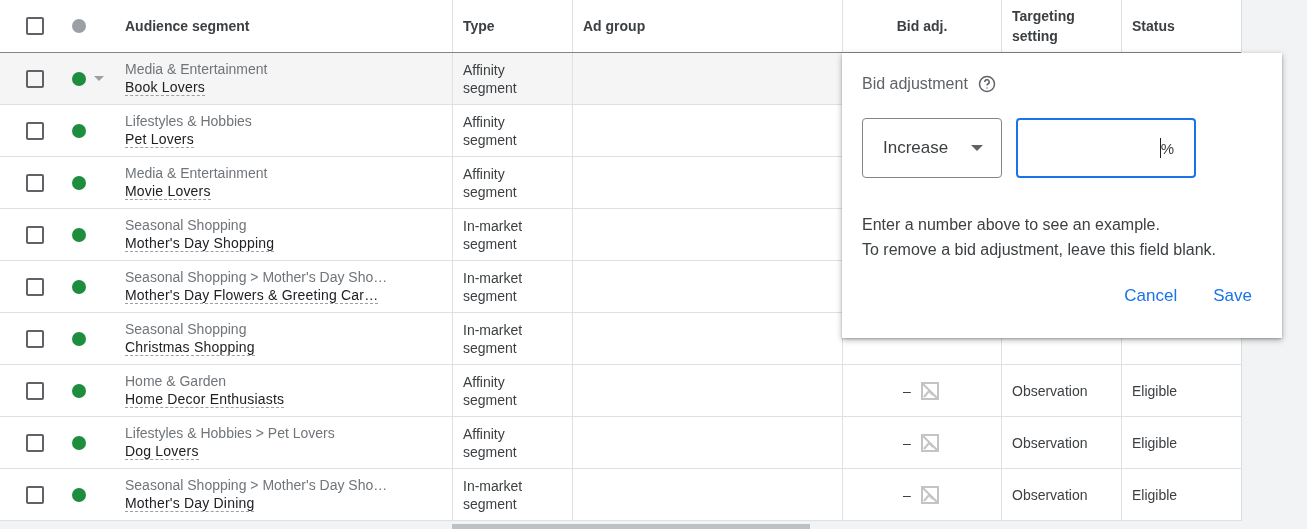 The height and width of the screenshot is (529, 1307). I want to click on segment-category: Lifestyles & Hobbies, so click(188, 121).